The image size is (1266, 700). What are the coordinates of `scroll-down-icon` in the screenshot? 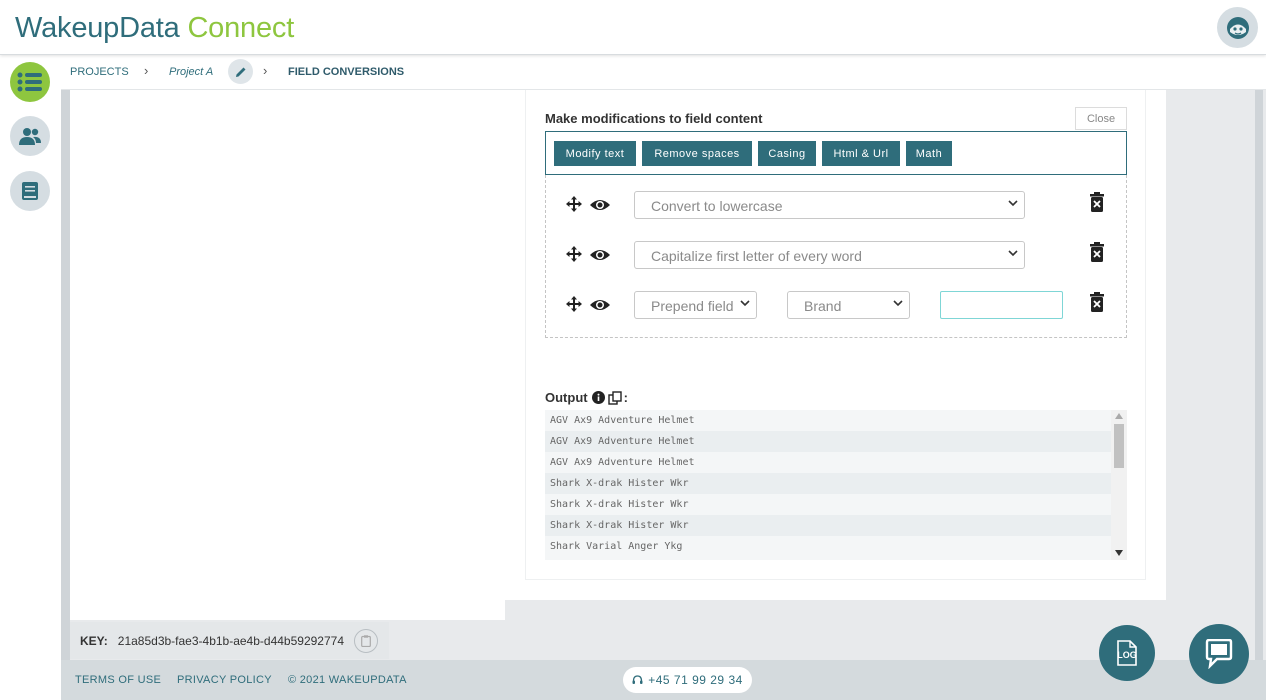 It's located at (1119, 553).